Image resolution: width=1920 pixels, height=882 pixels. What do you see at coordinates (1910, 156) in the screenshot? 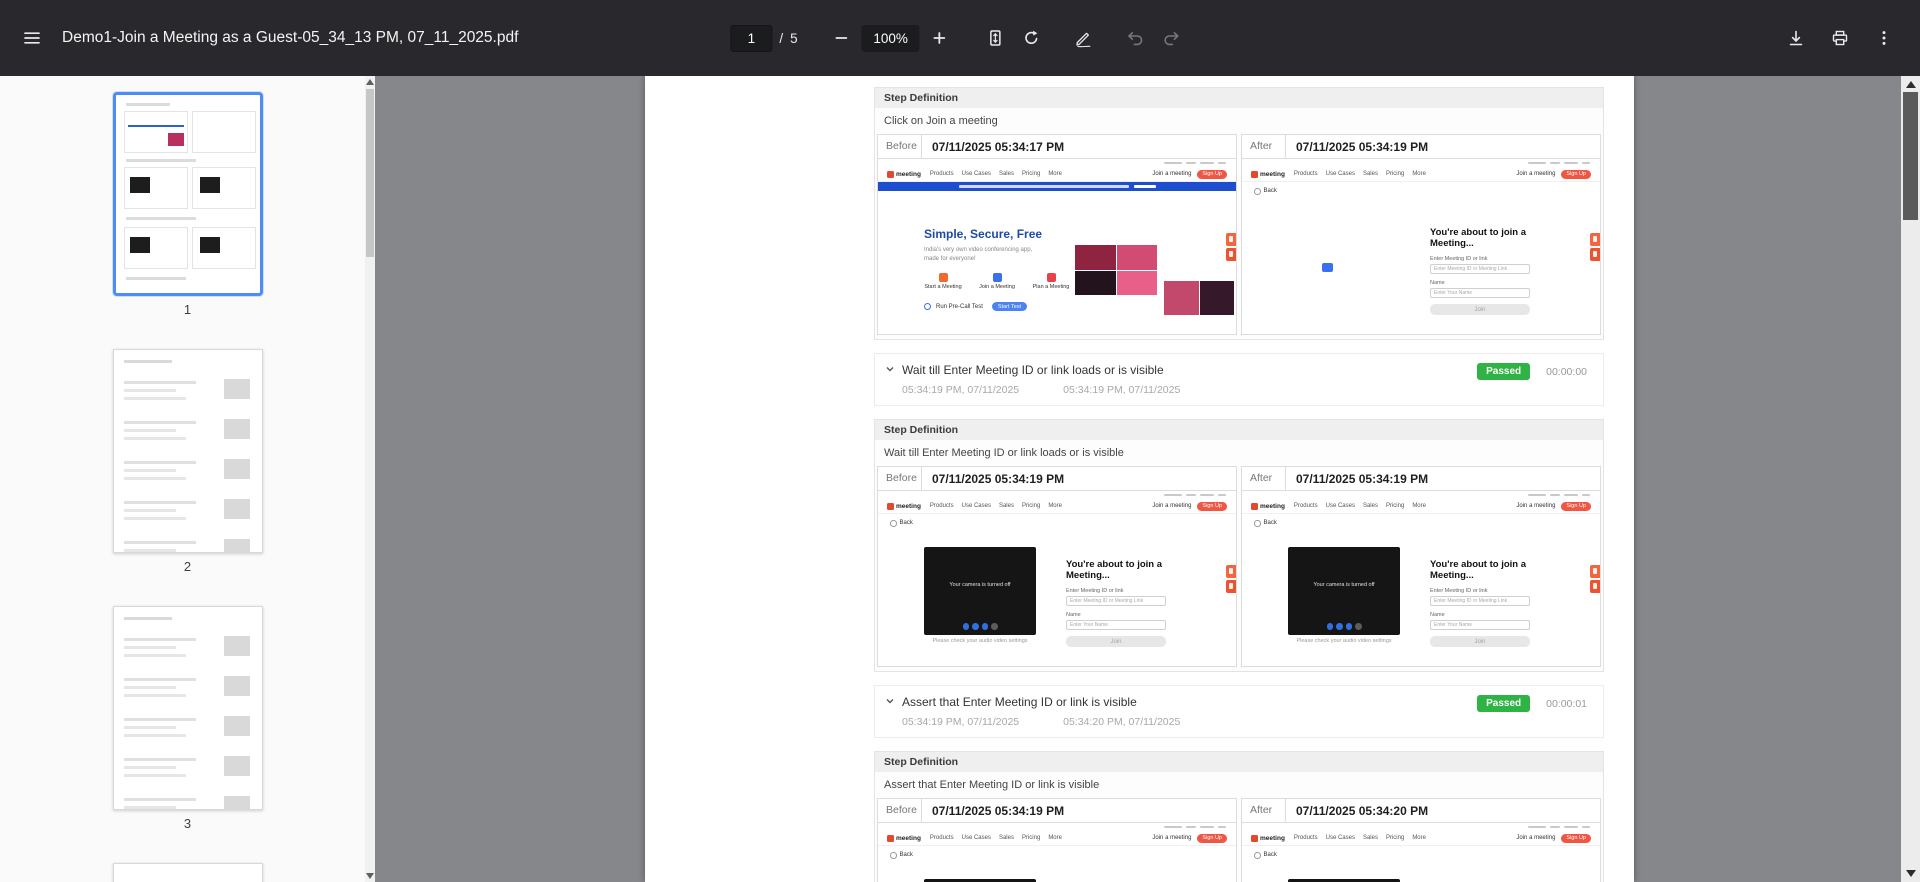
I see `main-scrollbar-thumb` at bounding box center [1910, 156].